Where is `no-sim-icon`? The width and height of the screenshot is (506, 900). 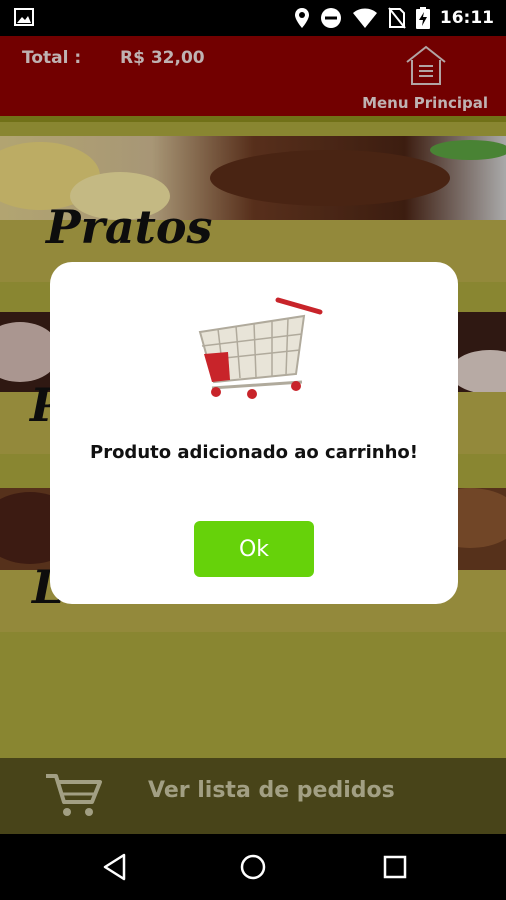
no-sim-icon is located at coordinates (397, 18).